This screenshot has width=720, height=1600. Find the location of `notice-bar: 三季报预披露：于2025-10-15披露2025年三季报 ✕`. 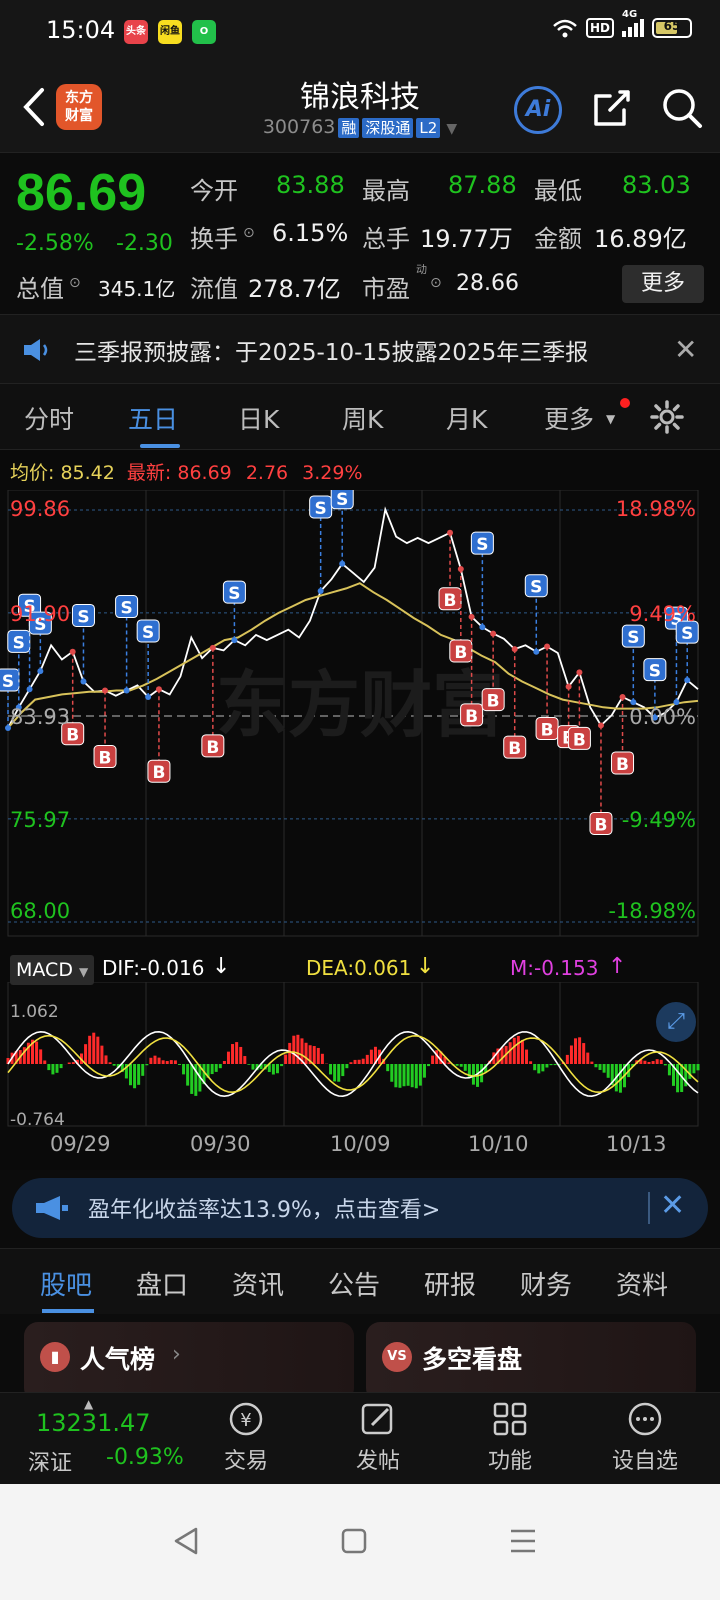

notice-bar: 三季报预披露：于2025-10-15披露2025年三季报 ✕ is located at coordinates (360, 349).